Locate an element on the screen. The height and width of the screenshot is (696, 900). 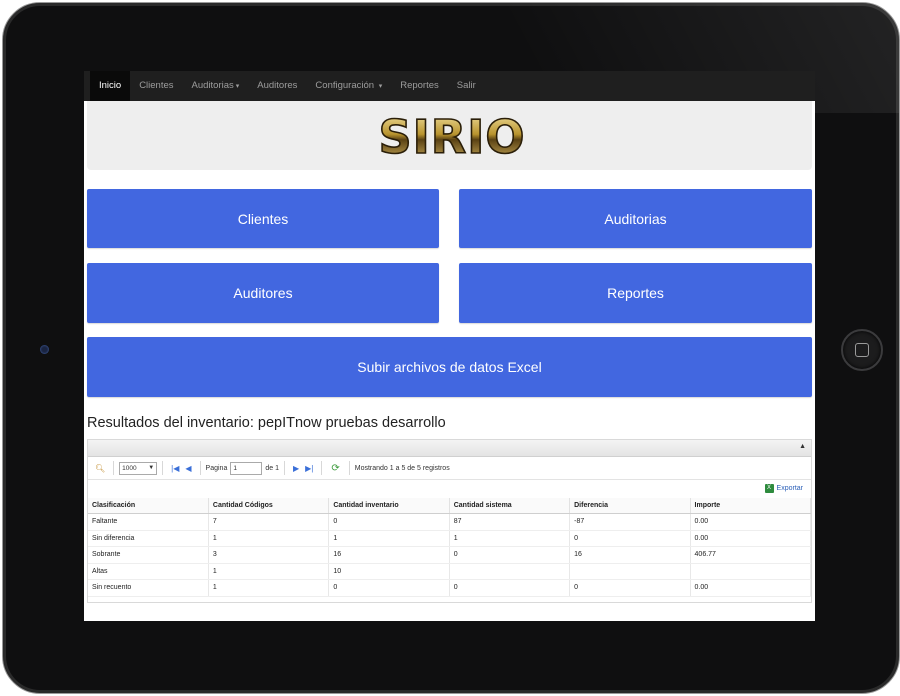
table-row: Sin diferencia 1 1 1 0 0.00 is located at coordinates (450, 538).